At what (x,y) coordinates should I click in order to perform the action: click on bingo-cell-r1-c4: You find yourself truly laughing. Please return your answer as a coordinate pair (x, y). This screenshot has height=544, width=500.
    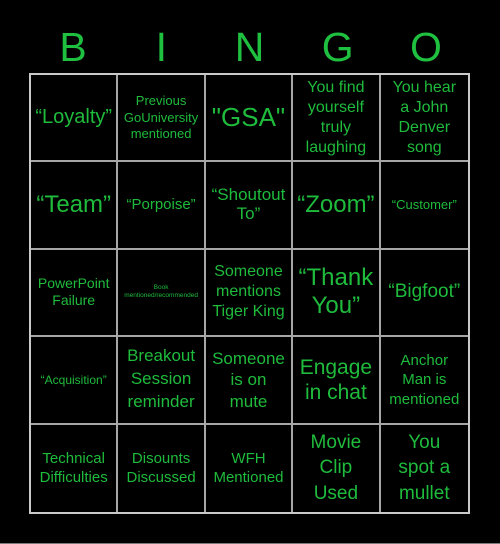
    Looking at the image, I should click on (337, 119).